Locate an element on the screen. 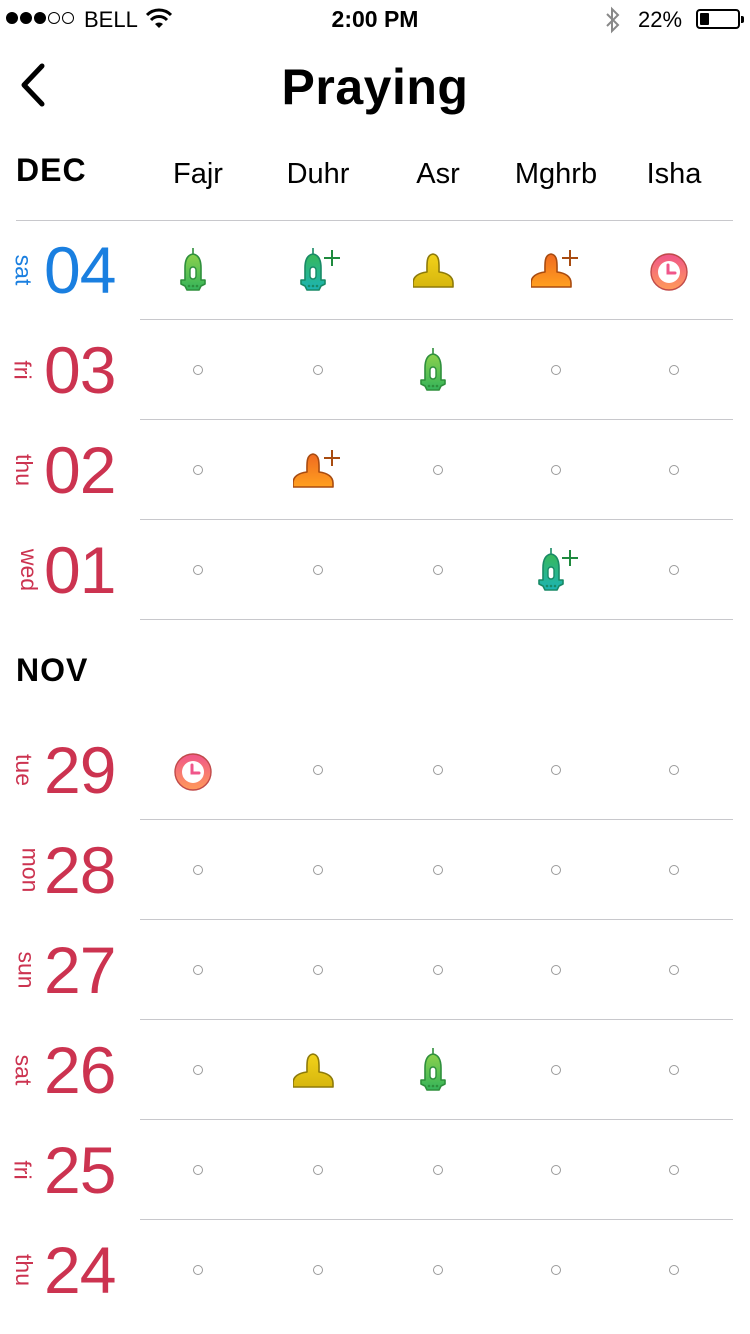 The height and width of the screenshot is (1334, 750). status-bar: BELL 2:00 PM 22% is located at coordinates (375, 20).